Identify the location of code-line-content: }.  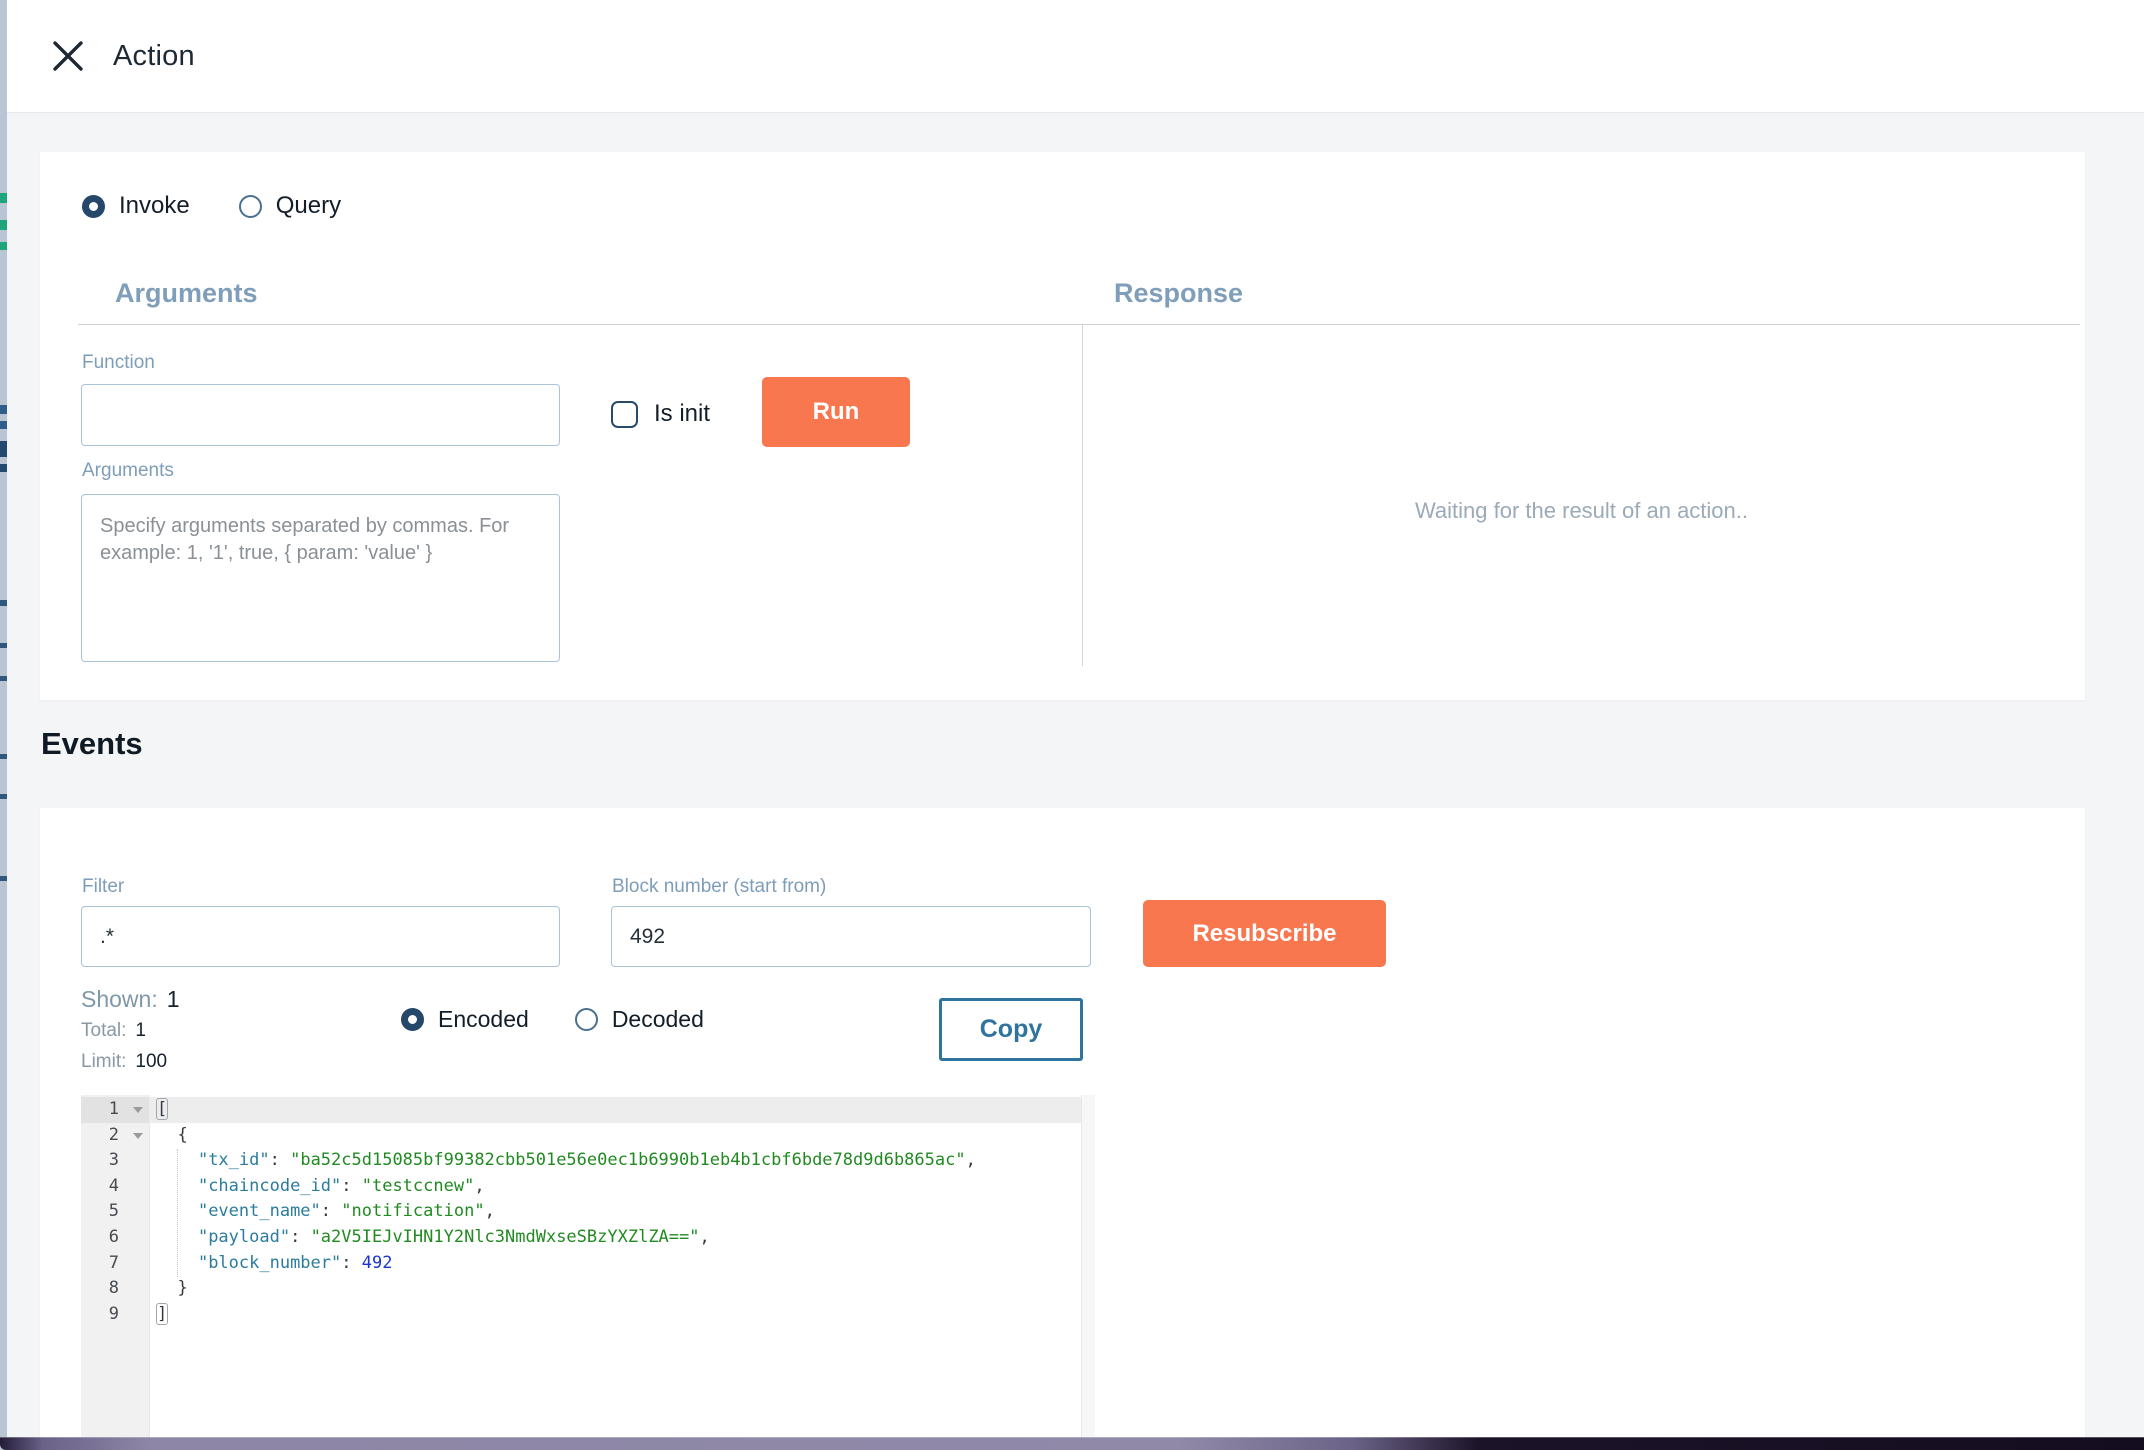
(172, 1288).